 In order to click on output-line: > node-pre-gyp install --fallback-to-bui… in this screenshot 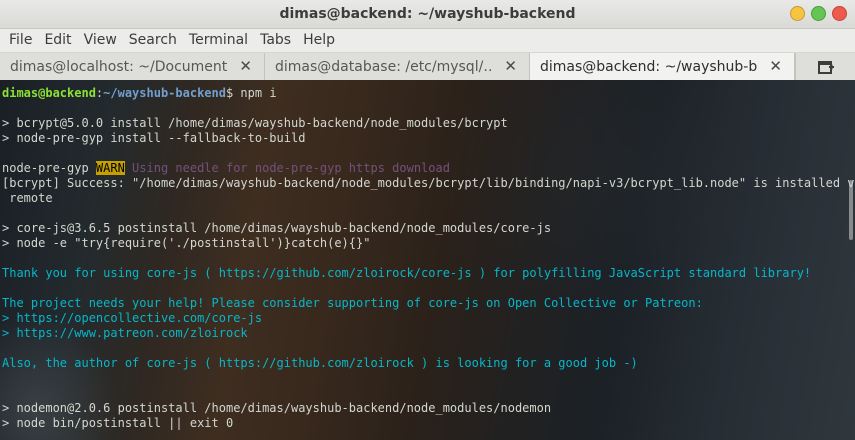, I will do `click(154, 138)`.